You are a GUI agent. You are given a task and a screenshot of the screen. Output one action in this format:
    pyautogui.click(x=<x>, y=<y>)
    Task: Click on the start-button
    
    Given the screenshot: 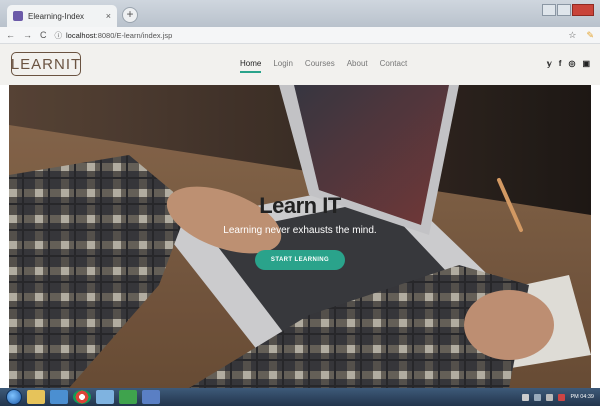 What is the action you would take?
    pyautogui.click(x=14, y=397)
    